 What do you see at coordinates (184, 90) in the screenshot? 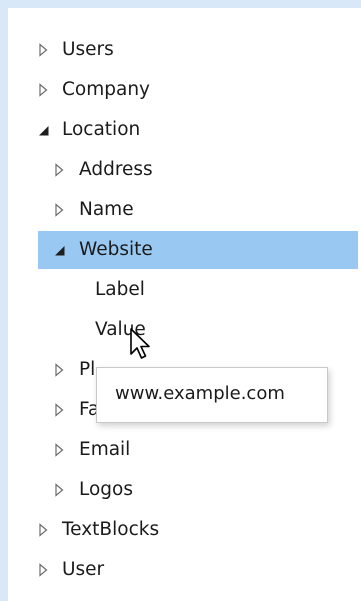
I see `tree-item-company: Company` at bounding box center [184, 90].